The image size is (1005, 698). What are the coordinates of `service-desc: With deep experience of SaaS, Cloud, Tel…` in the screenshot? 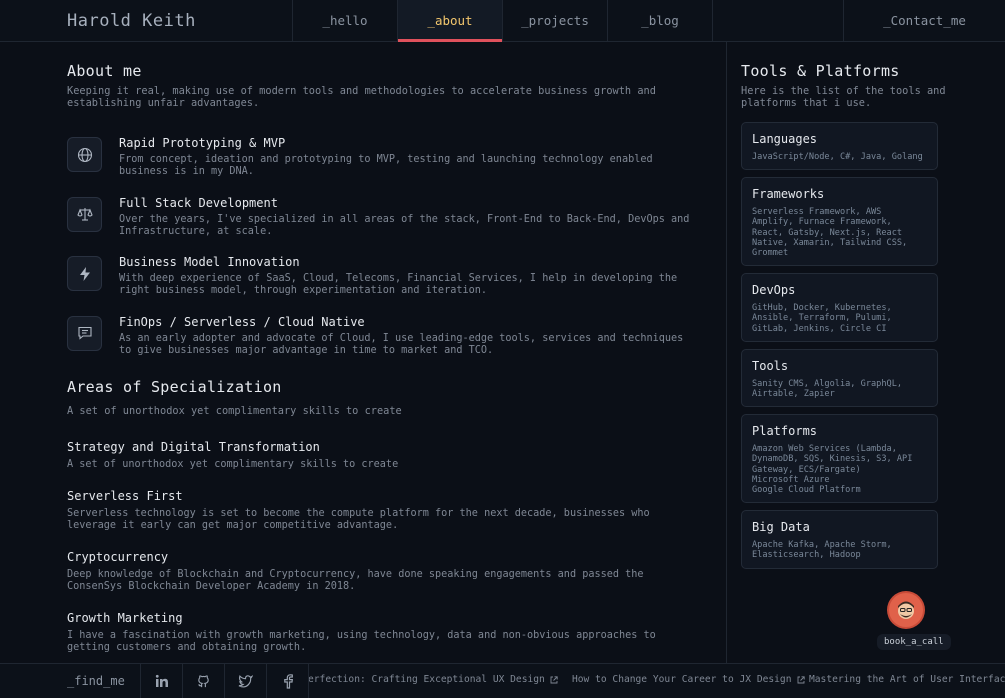 It's located at (398, 284).